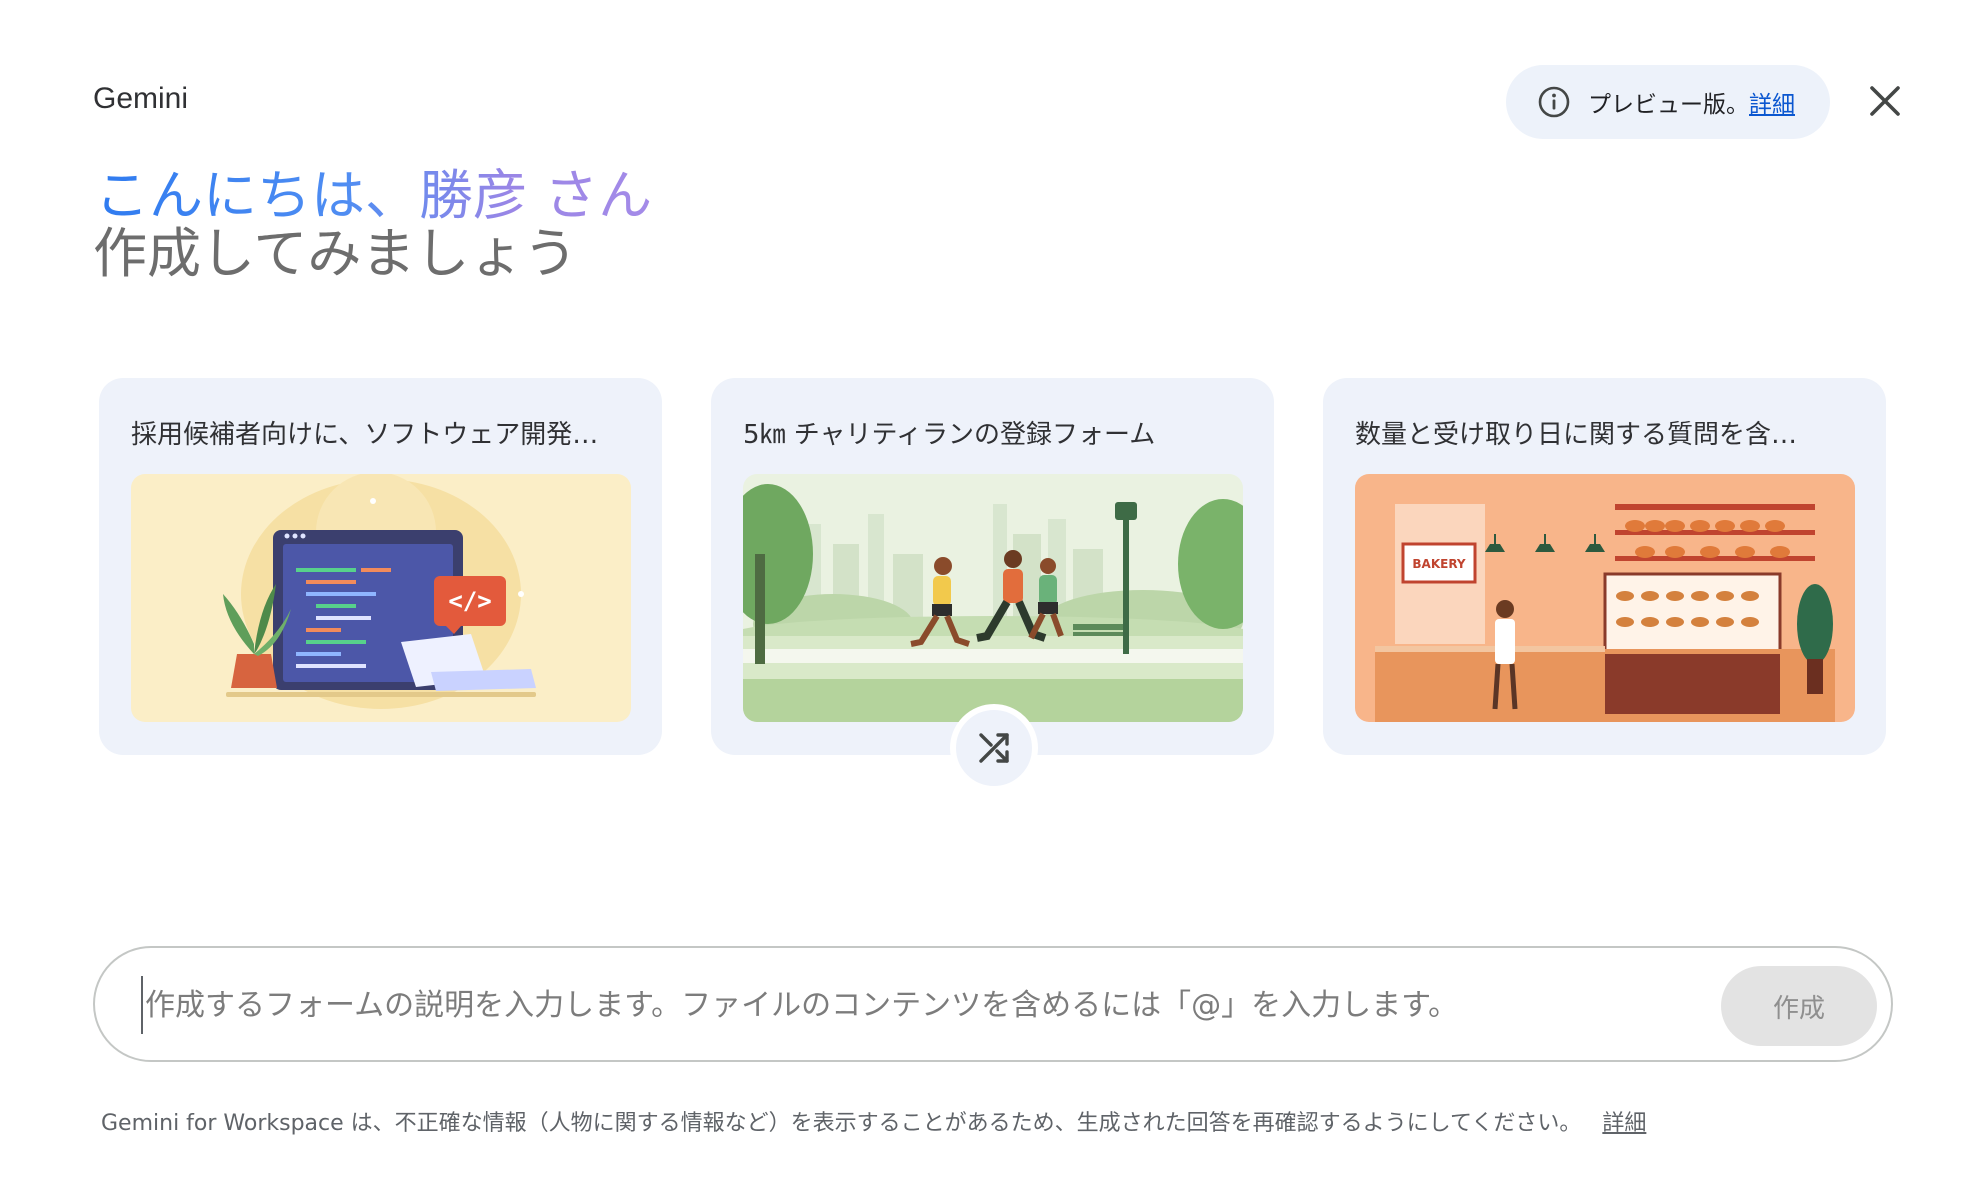 Image resolution: width=1980 pixels, height=1194 pixels. I want to click on info-icon, so click(1554, 102).